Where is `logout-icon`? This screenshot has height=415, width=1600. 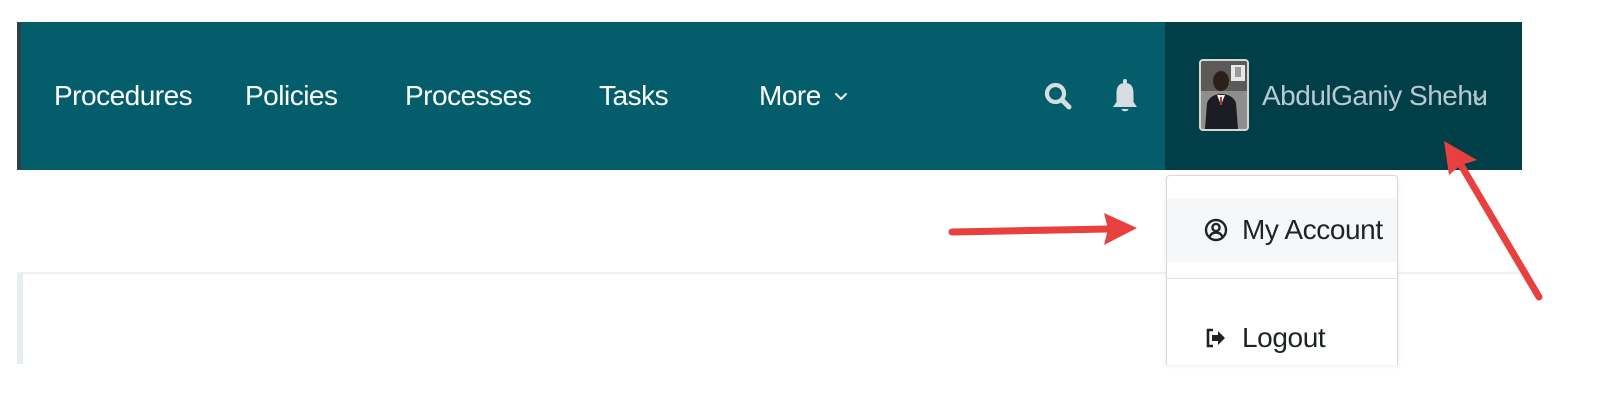
logout-icon is located at coordinates (1215, 338).